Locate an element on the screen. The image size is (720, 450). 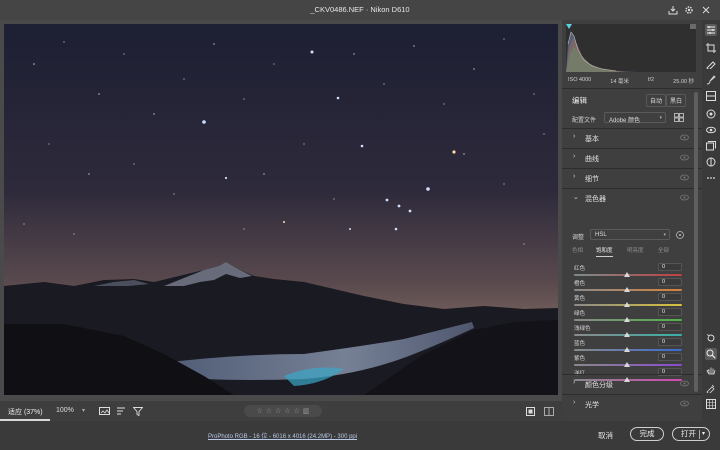
zoom-100-button: 100% is located at coordinates (65, 410).